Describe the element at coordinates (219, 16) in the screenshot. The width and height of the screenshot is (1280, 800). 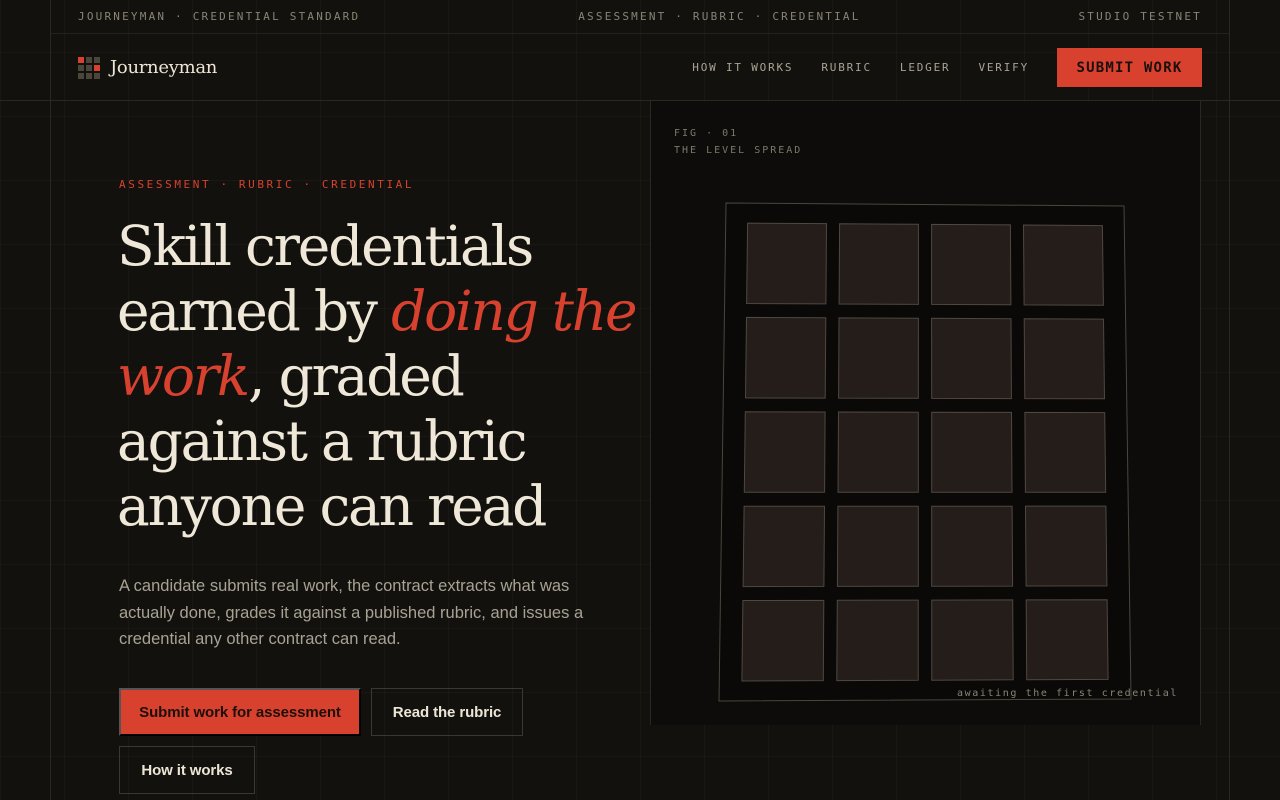
I see `utility-left: JOURNEYMAN · CREDENTIAL STANDARD` at that location.